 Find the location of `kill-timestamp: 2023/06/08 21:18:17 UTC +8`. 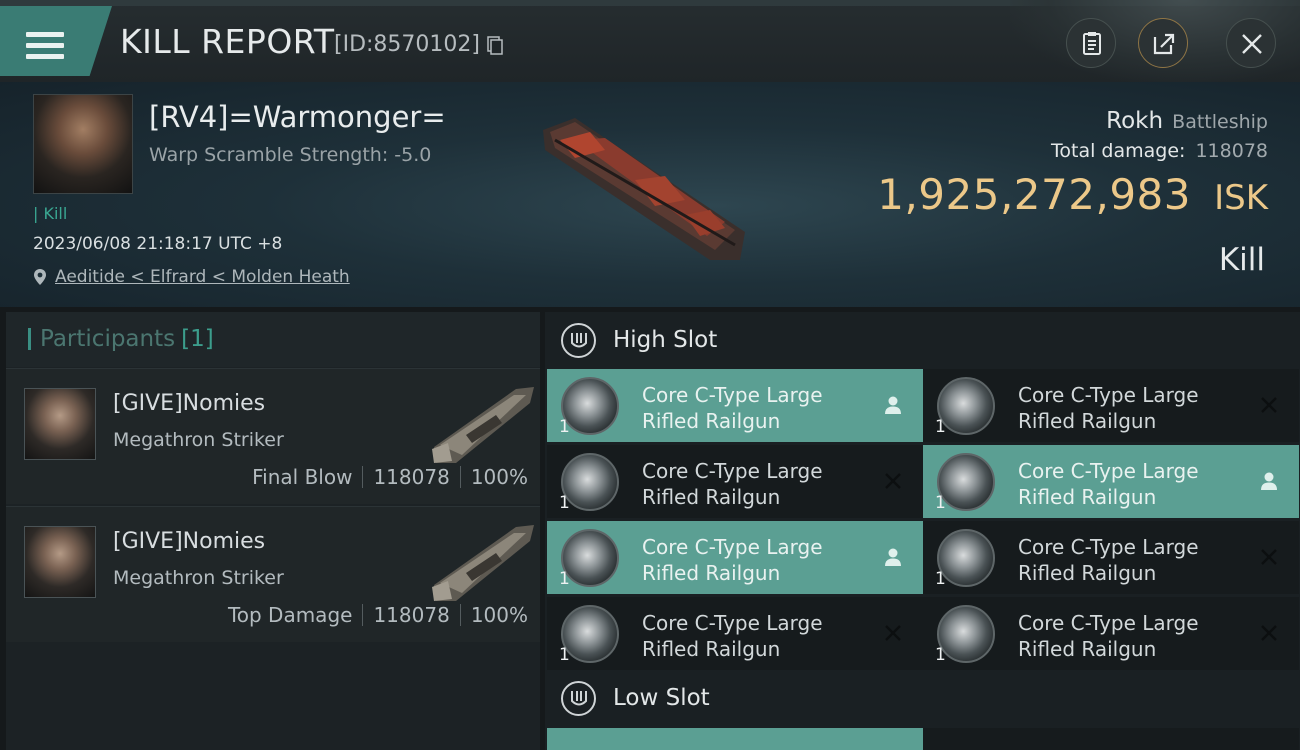

kill-timestamp: 2023/06/08 21:18:17 UTC +8 is located at coordinates (158, 244).